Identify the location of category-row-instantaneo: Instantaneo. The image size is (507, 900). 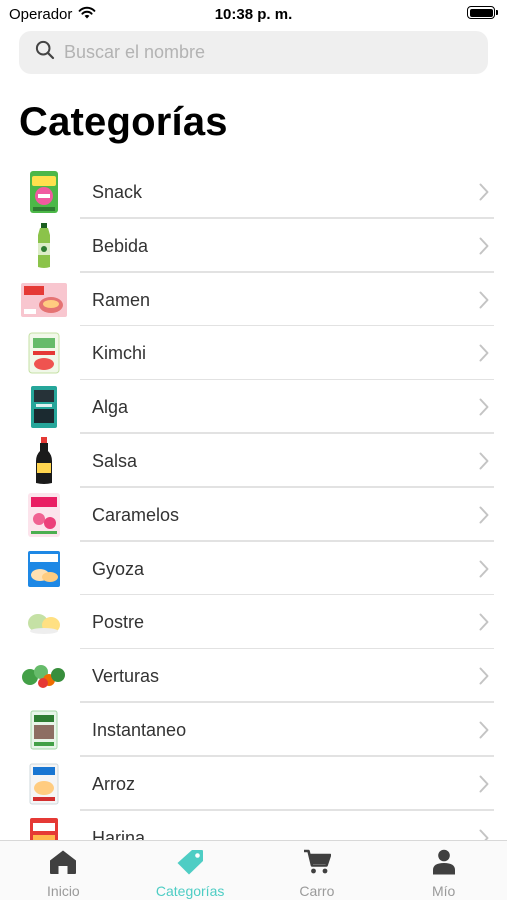
(253, 730).